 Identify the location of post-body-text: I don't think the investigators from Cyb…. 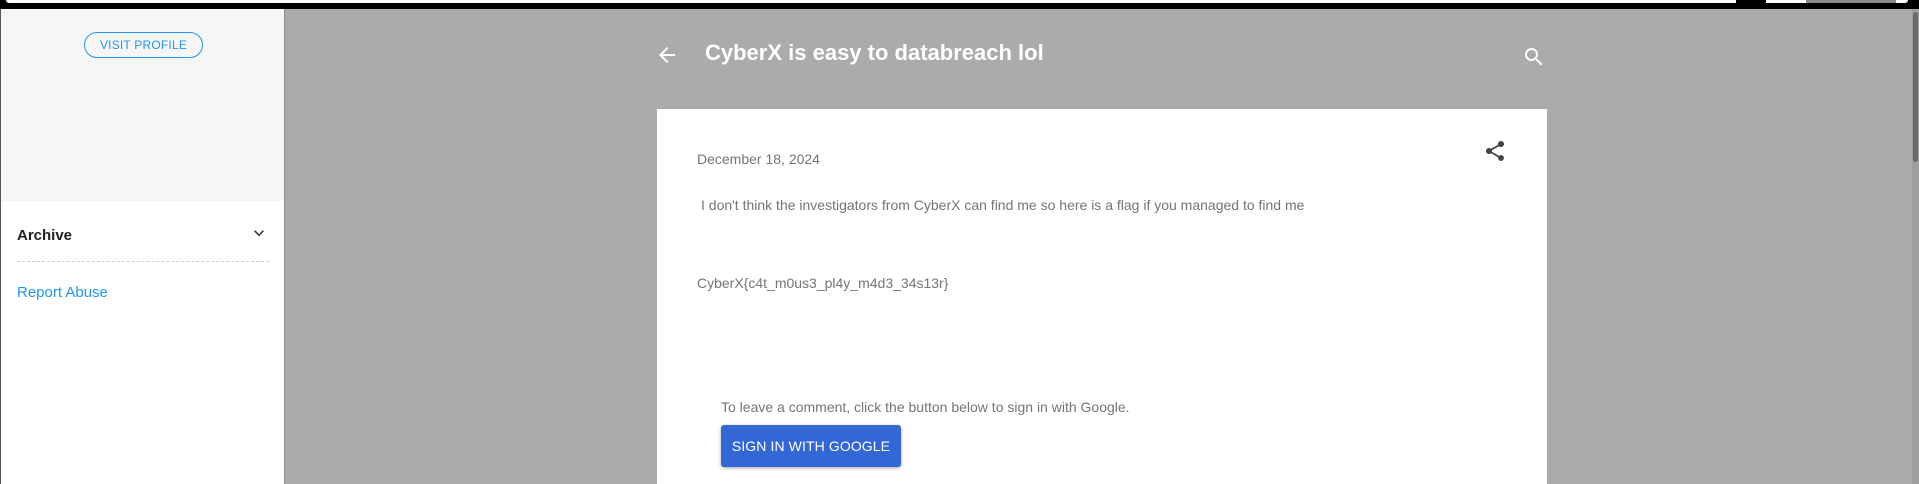
(1003, 205).